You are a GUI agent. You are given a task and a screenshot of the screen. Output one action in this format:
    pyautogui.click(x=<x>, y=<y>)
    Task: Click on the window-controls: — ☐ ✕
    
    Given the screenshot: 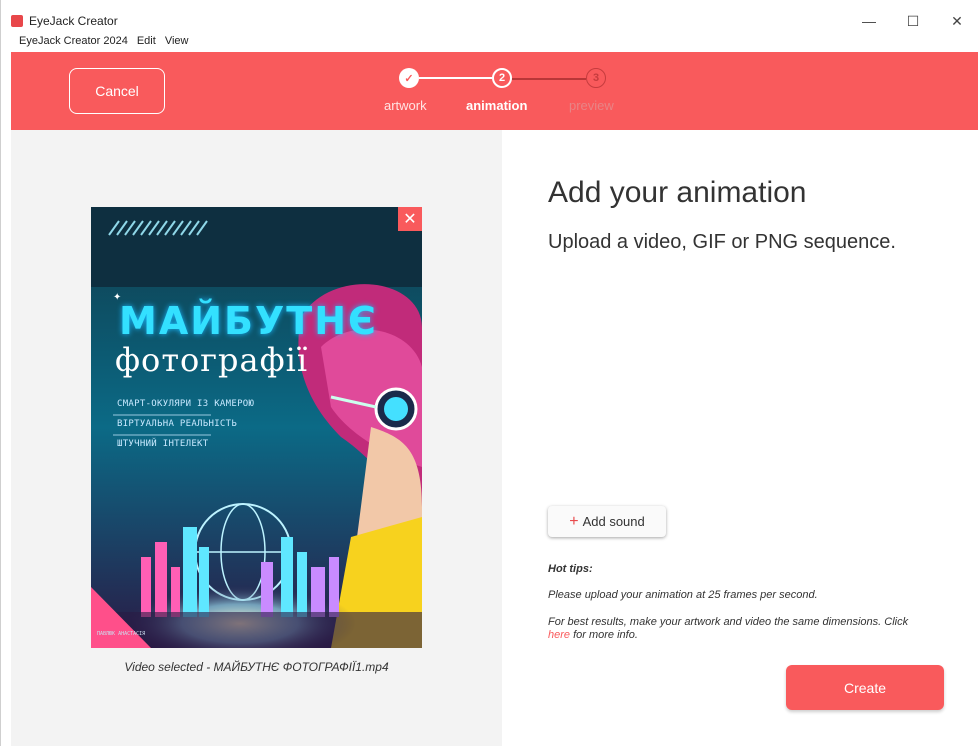 What is the action you would take?
    pyautogui.click(x=912, y=21)
    